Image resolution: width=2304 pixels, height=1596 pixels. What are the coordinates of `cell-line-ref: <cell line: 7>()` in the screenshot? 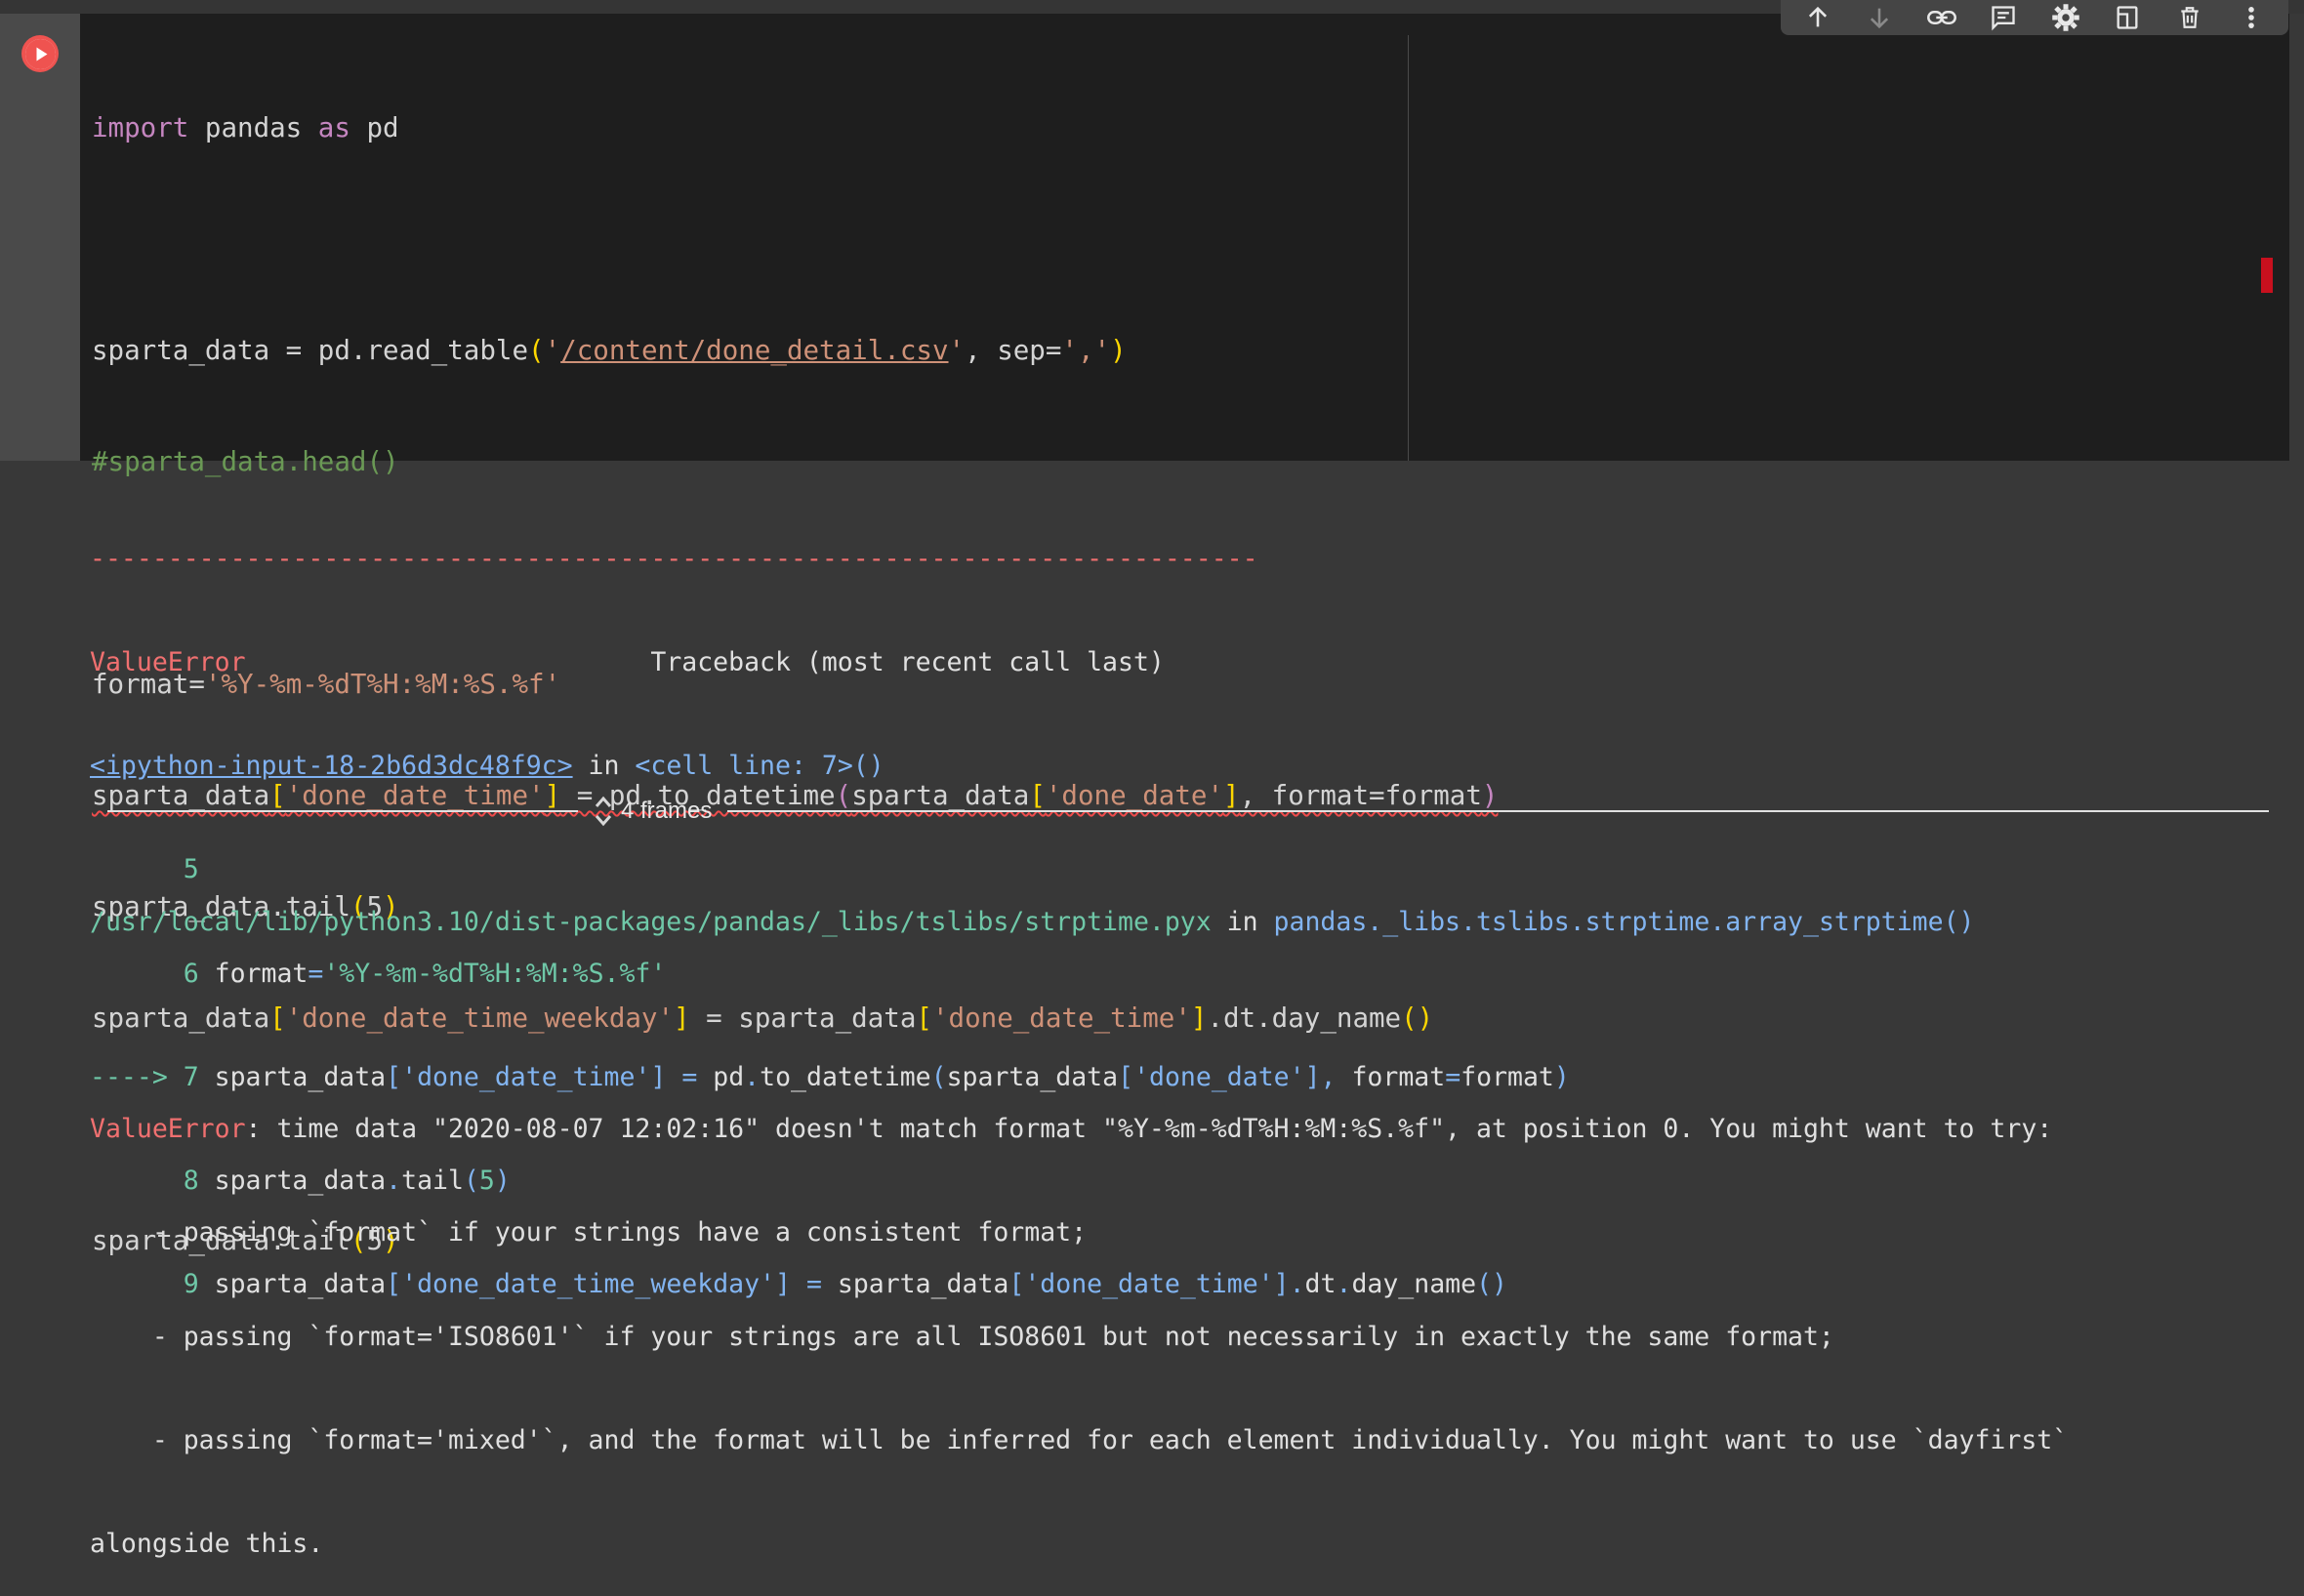 It's located at (760, 766).